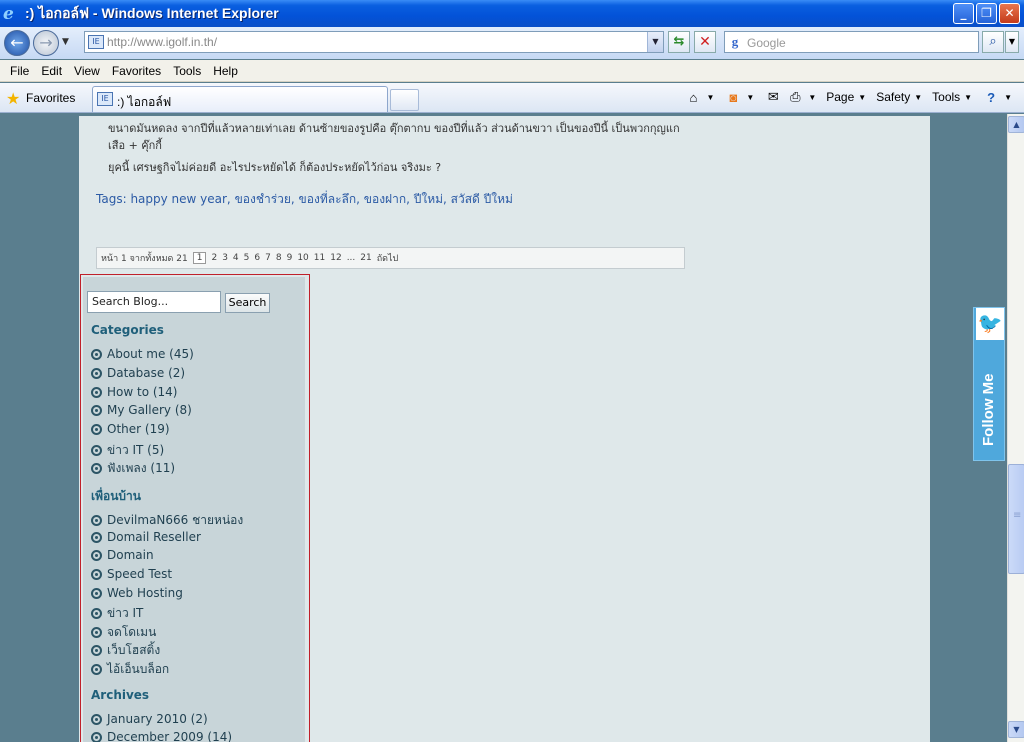  I want to click on friend-label: Web Hosting, so click(145, 593).